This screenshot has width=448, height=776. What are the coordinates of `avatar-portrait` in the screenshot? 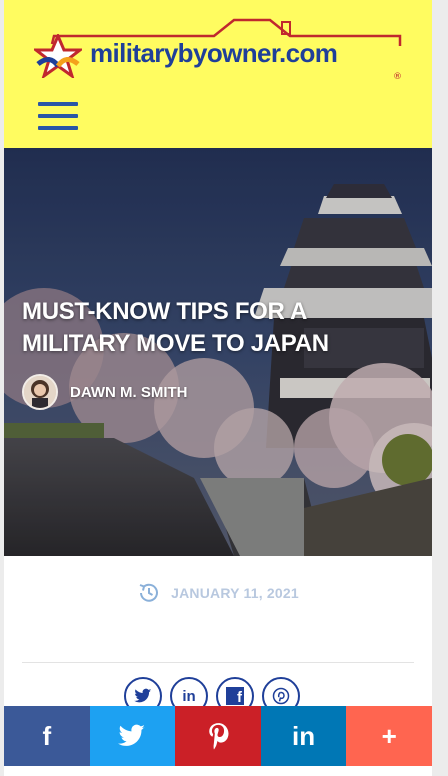 It's located at (40, 392).